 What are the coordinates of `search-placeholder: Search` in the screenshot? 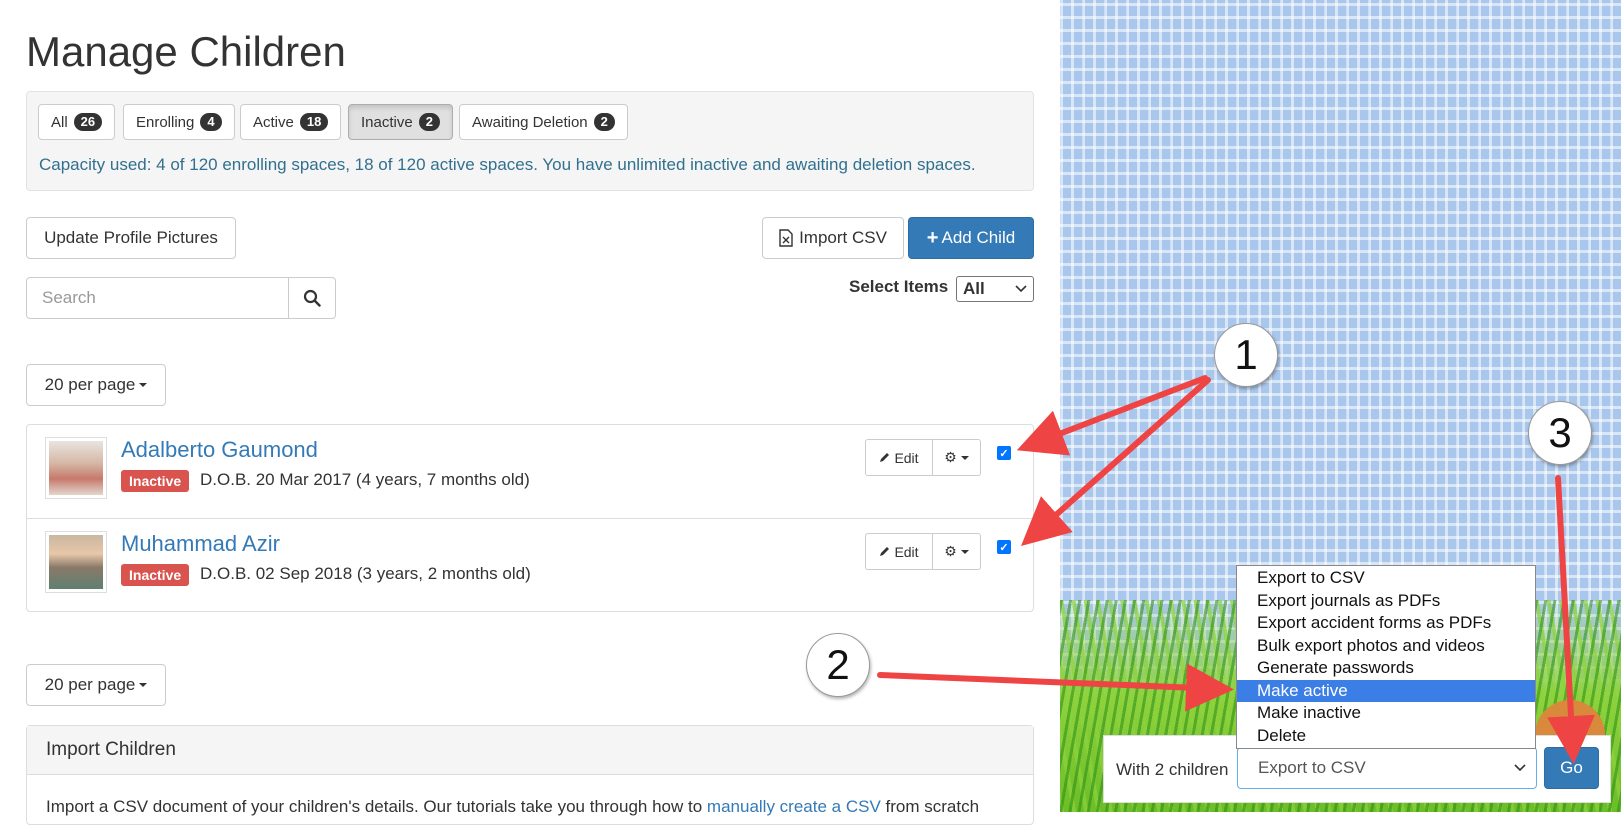 It's located at (69, 297).